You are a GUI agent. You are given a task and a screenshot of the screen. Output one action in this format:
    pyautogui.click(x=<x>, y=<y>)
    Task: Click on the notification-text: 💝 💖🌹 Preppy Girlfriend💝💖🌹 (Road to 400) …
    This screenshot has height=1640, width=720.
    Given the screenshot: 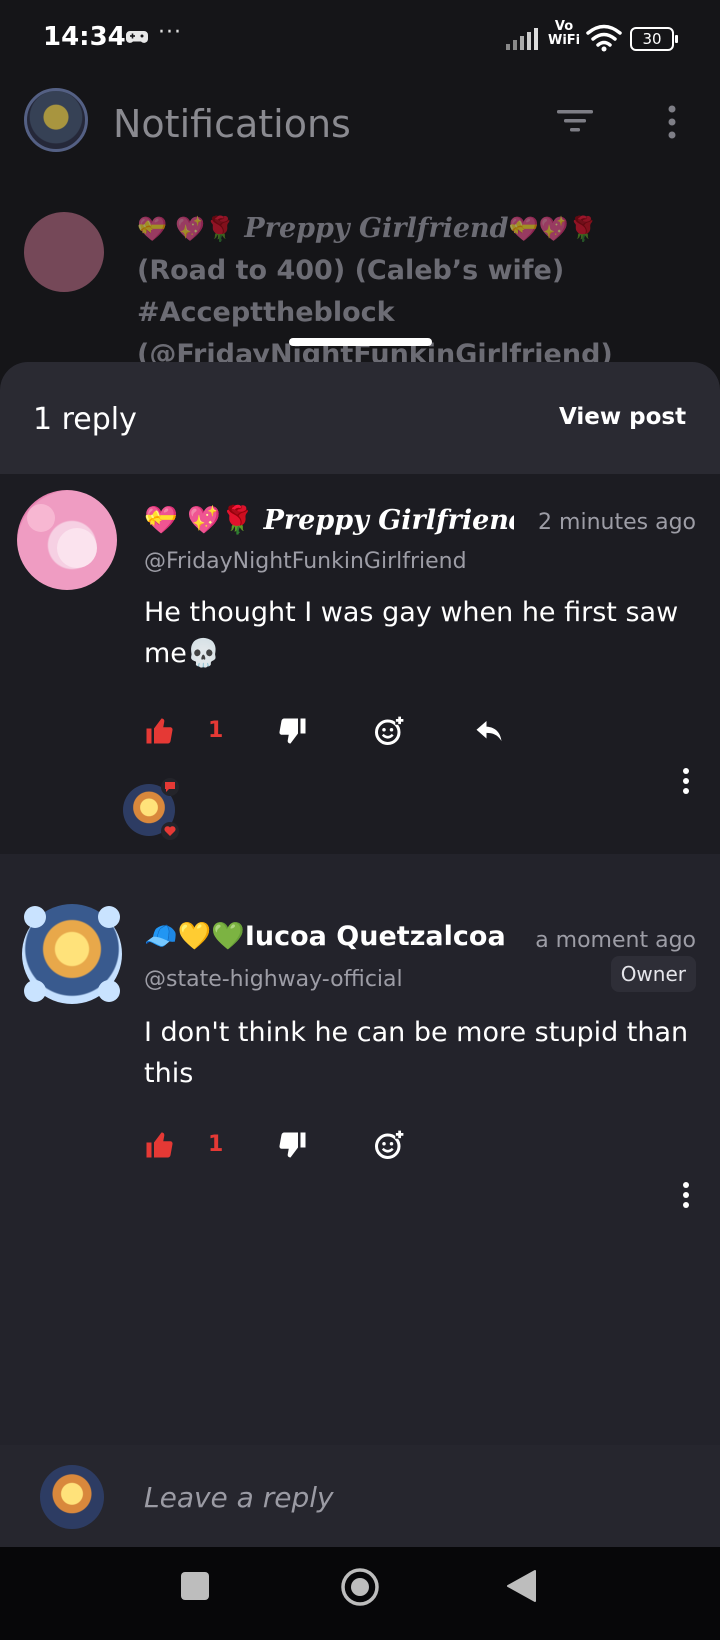 What is the action you would take?
    pyautogui.click(x=417, y=292)
    